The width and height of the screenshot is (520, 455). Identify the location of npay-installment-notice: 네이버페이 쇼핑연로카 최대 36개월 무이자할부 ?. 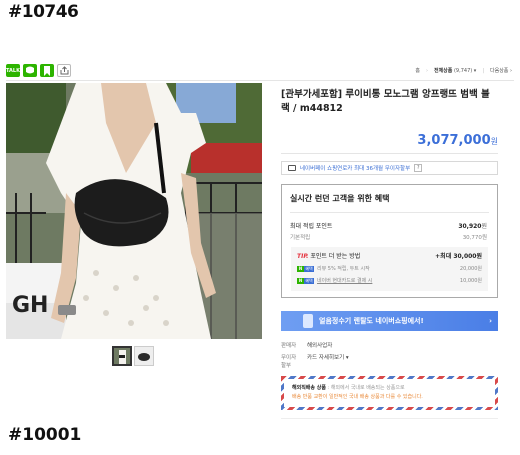
(389, 168).